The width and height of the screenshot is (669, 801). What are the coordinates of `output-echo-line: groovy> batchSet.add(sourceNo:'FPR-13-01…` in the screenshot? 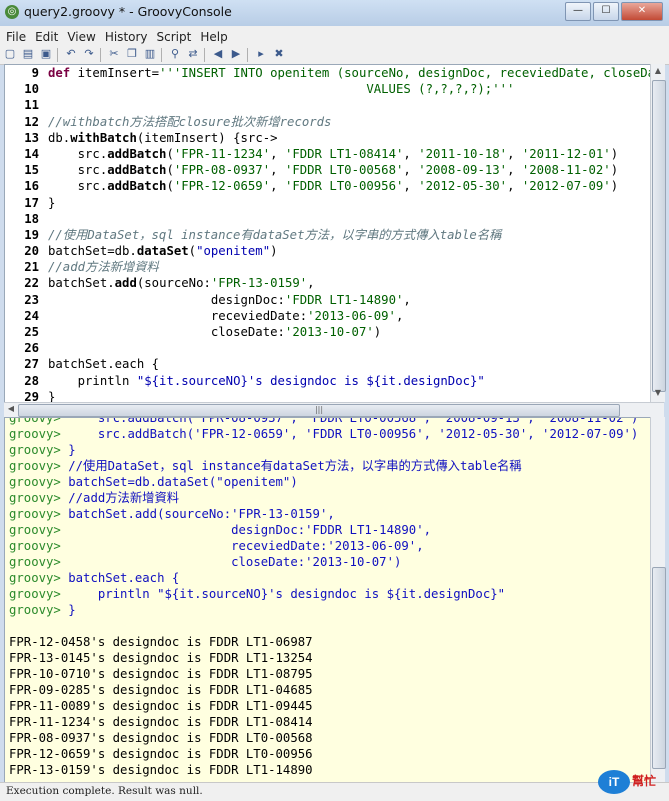 It's located at (172, 514).